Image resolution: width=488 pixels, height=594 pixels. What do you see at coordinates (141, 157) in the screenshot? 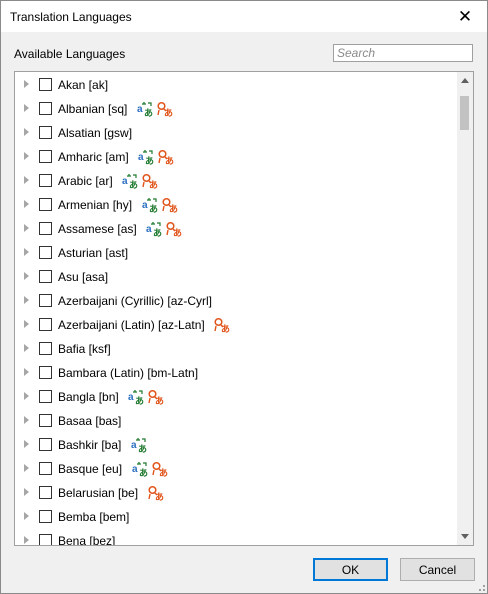
I see `svg-text: a` at bounding box center [141, 157].